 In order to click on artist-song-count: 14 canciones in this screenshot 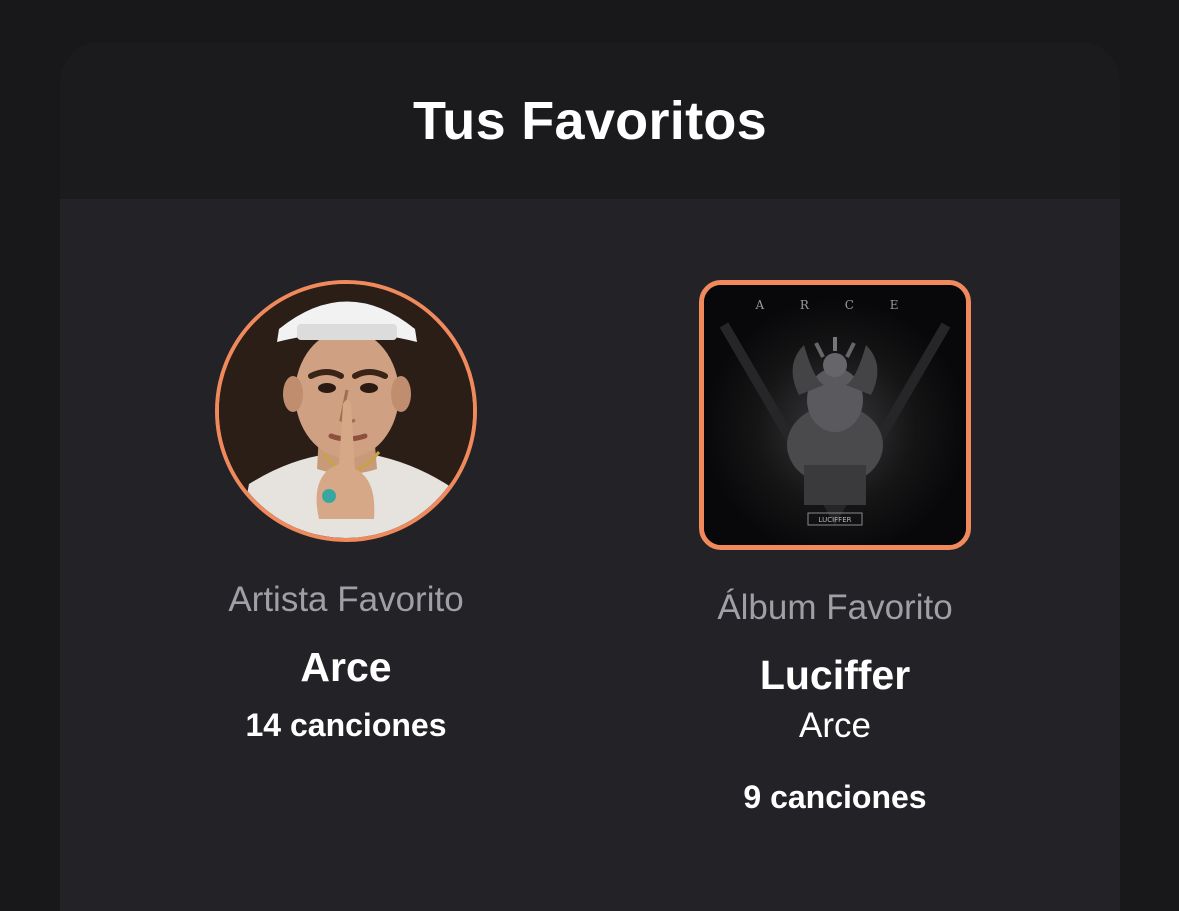, I will do `click(346, 725)`.